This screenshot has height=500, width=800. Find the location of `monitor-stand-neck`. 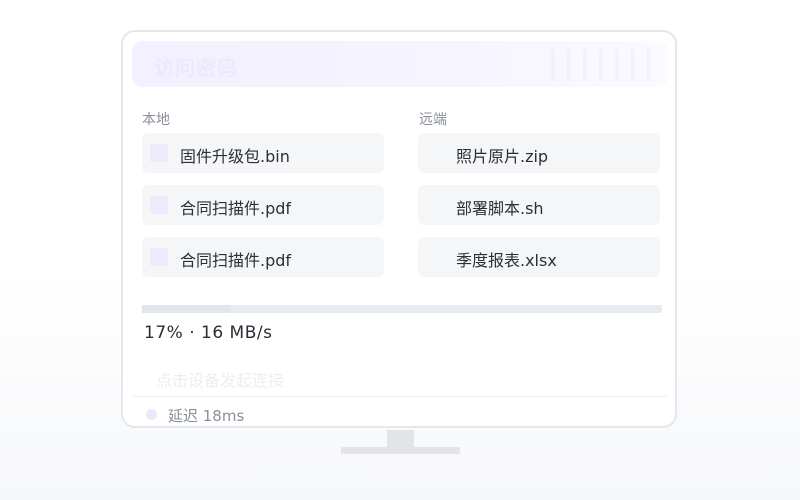

monitor-stand-neck is located at coordinates (400, 438).